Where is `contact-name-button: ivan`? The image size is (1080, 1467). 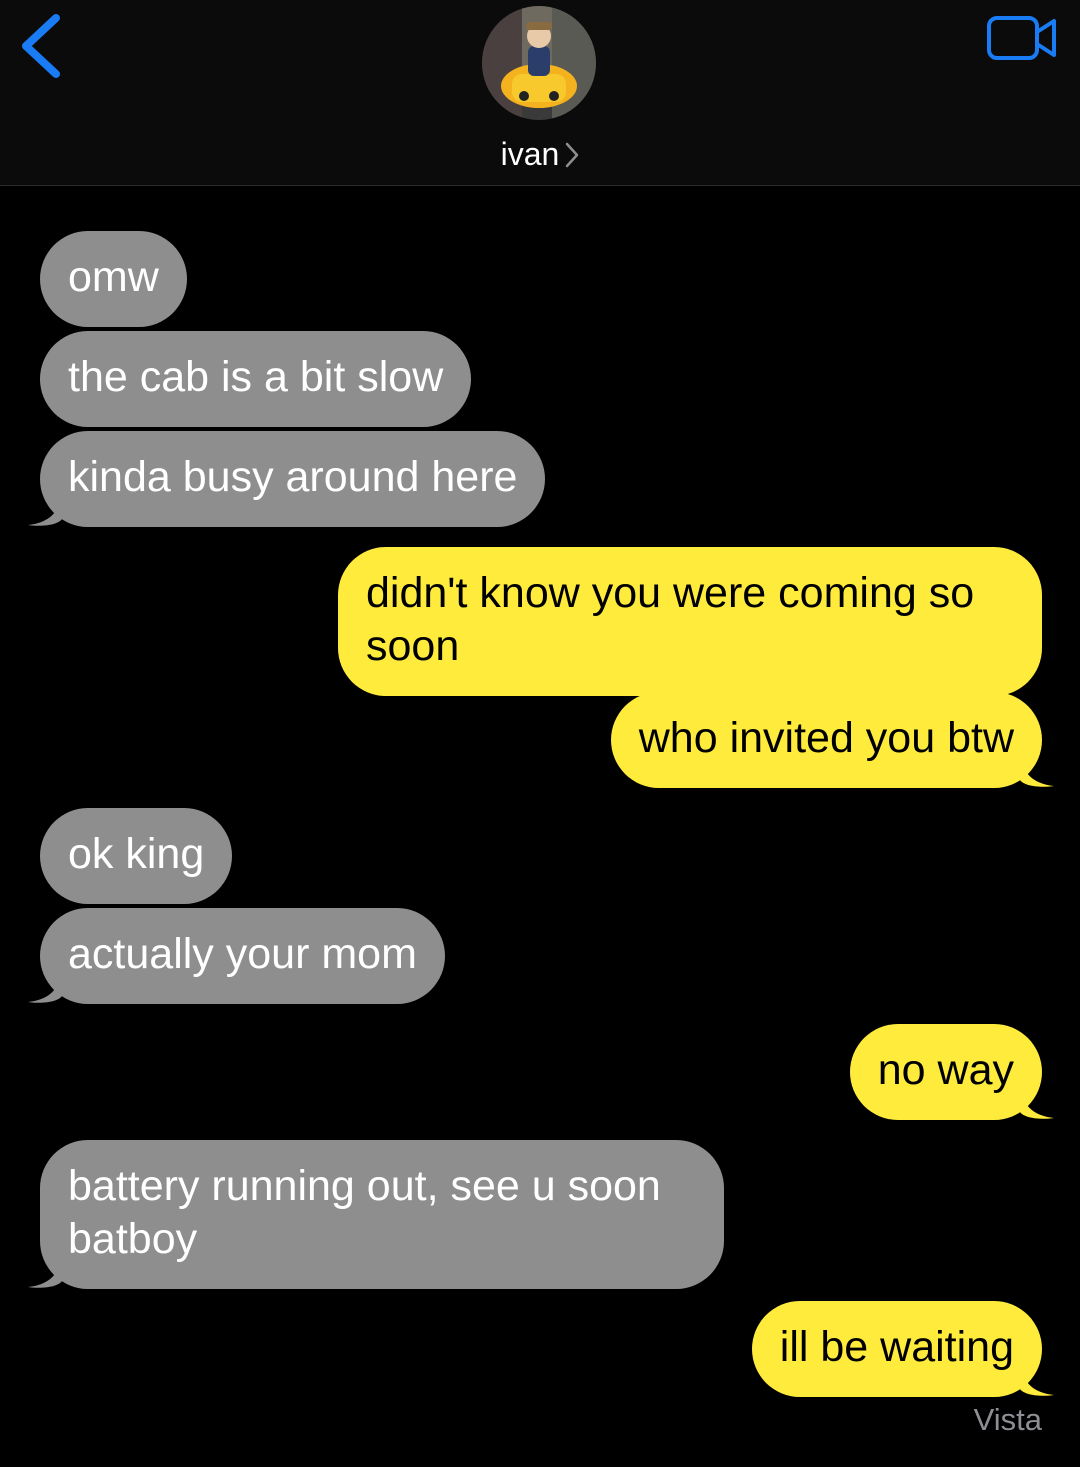
contact-name-button: ivan is located at coordinates (540, 154).